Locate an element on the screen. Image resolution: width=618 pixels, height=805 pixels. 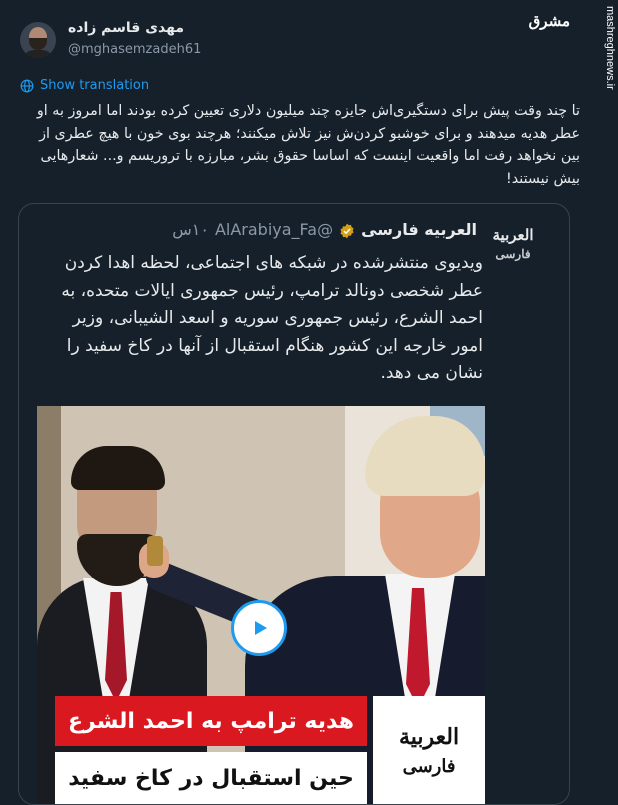
video-logo-line2: فارسی is located at coordinates (429, 766).